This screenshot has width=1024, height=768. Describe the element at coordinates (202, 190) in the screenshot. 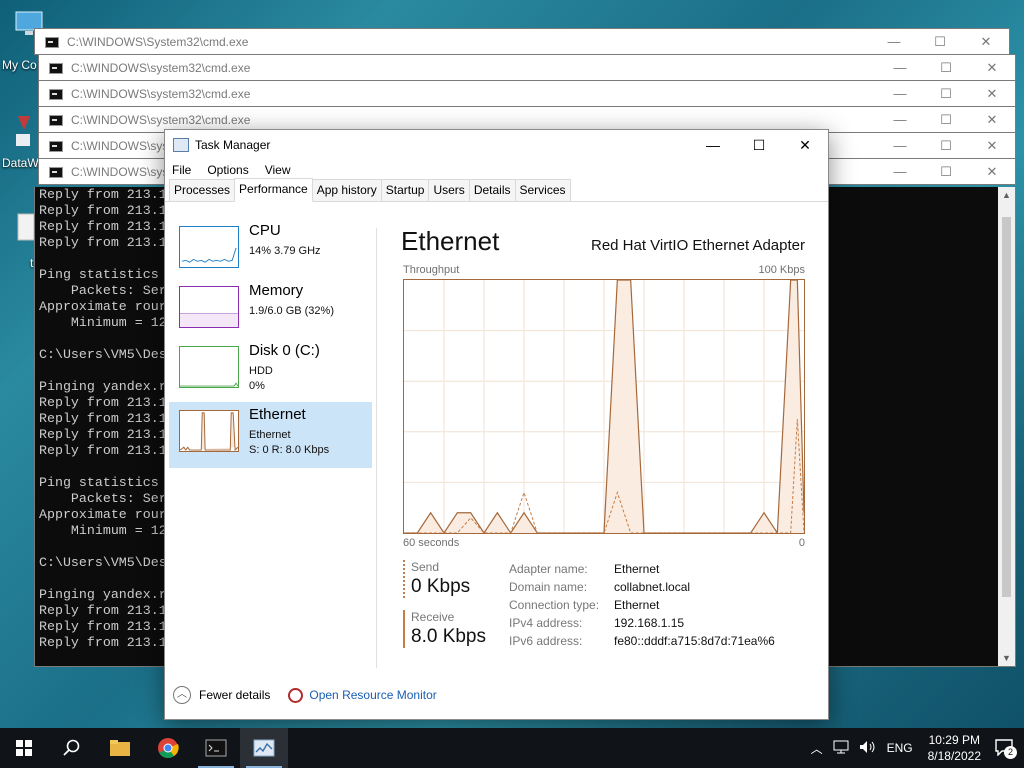

I see `tab-processes: Processes` at that location.